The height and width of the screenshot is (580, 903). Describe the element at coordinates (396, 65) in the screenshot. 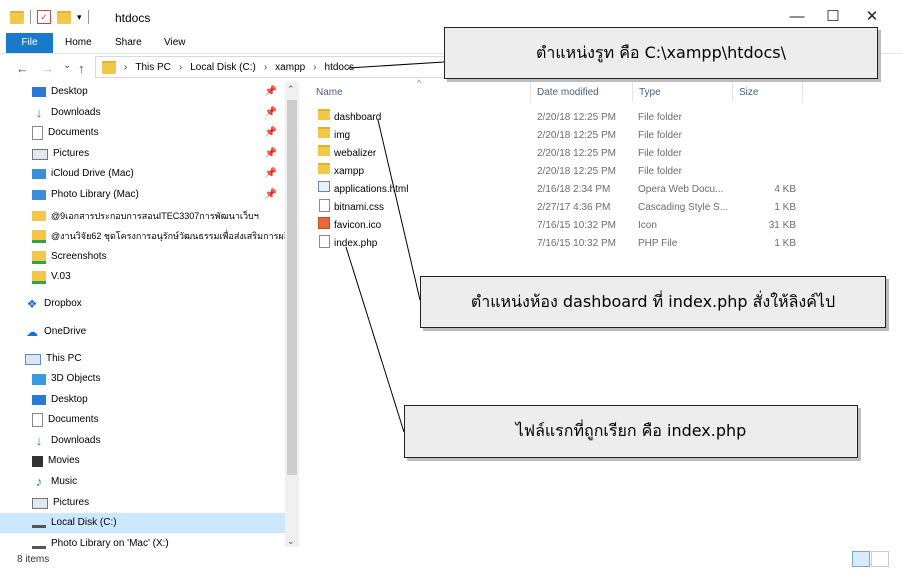

I see `root-connector-line` at that location.